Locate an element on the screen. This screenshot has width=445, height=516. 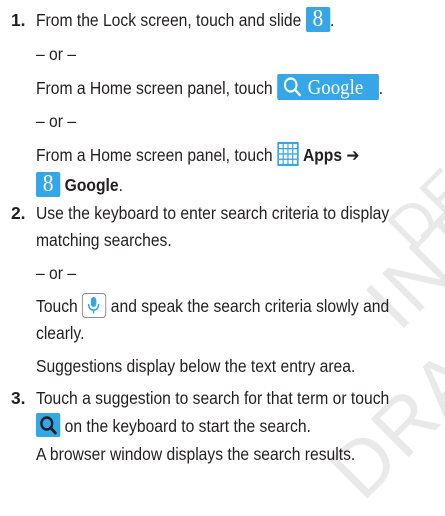
step-1-line-1-period: . is located at coordinates (332, 20).